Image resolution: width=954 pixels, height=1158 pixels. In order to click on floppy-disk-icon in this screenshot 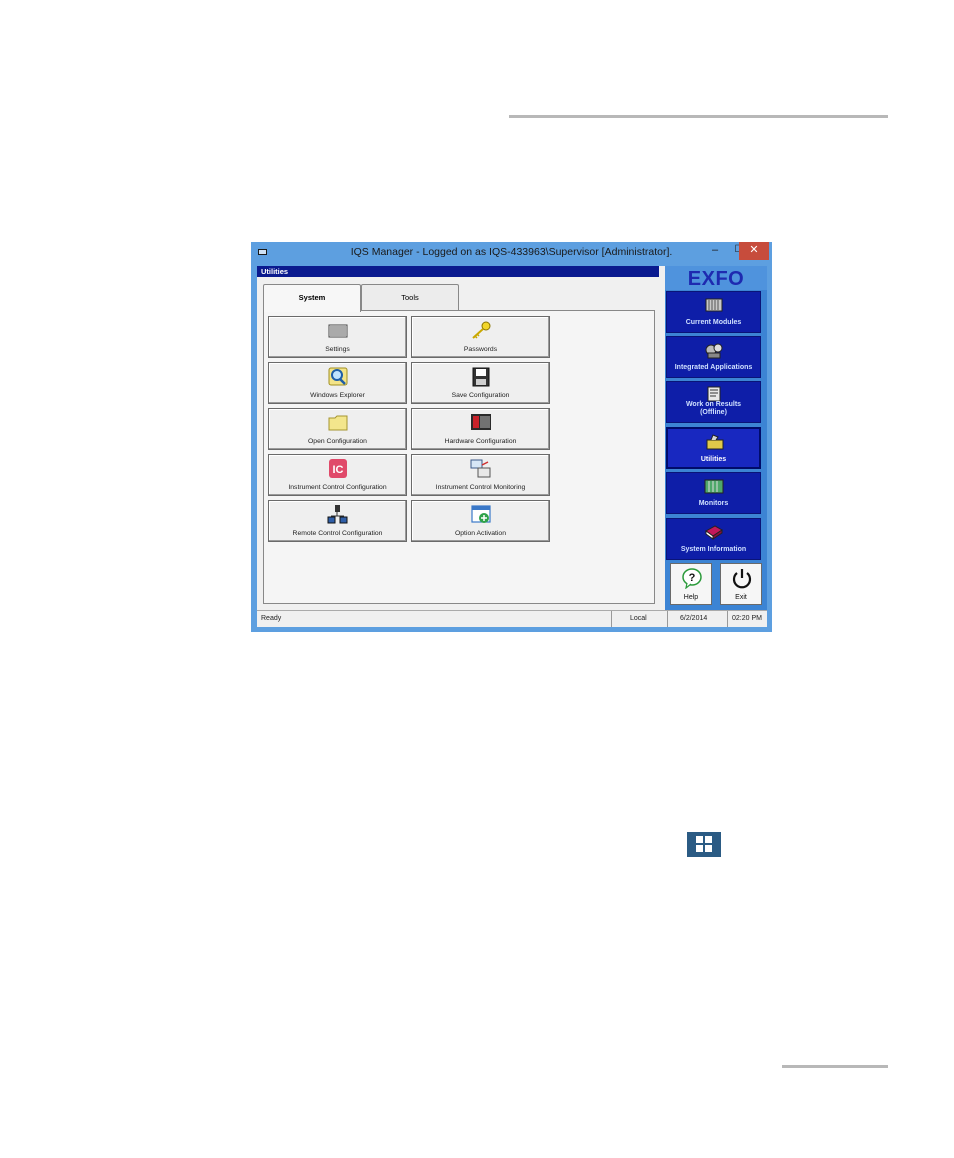, I will do `click(481, 377)`.